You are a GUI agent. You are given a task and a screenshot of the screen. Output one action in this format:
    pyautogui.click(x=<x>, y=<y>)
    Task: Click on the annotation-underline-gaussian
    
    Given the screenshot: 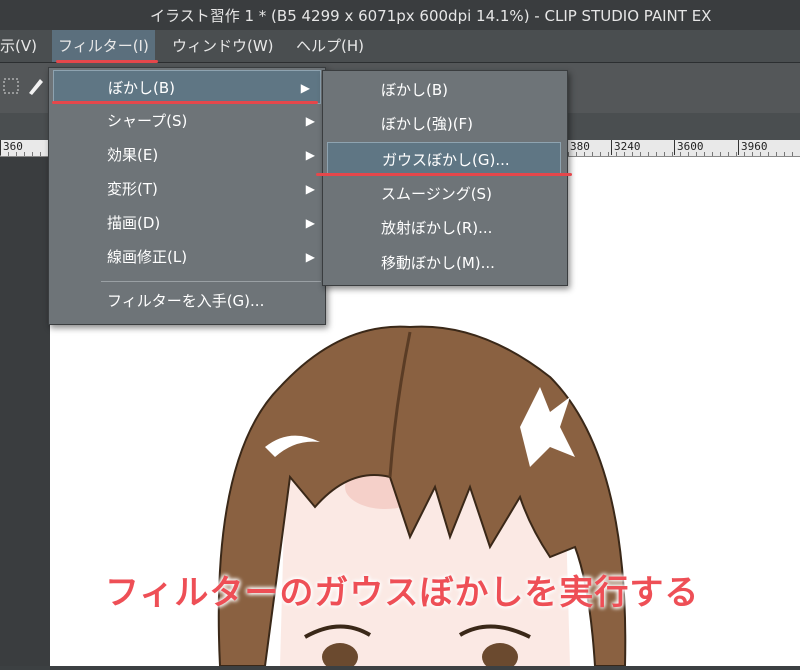 What is the action you would take?
    pyautogui.click(x=444, y=174)
    